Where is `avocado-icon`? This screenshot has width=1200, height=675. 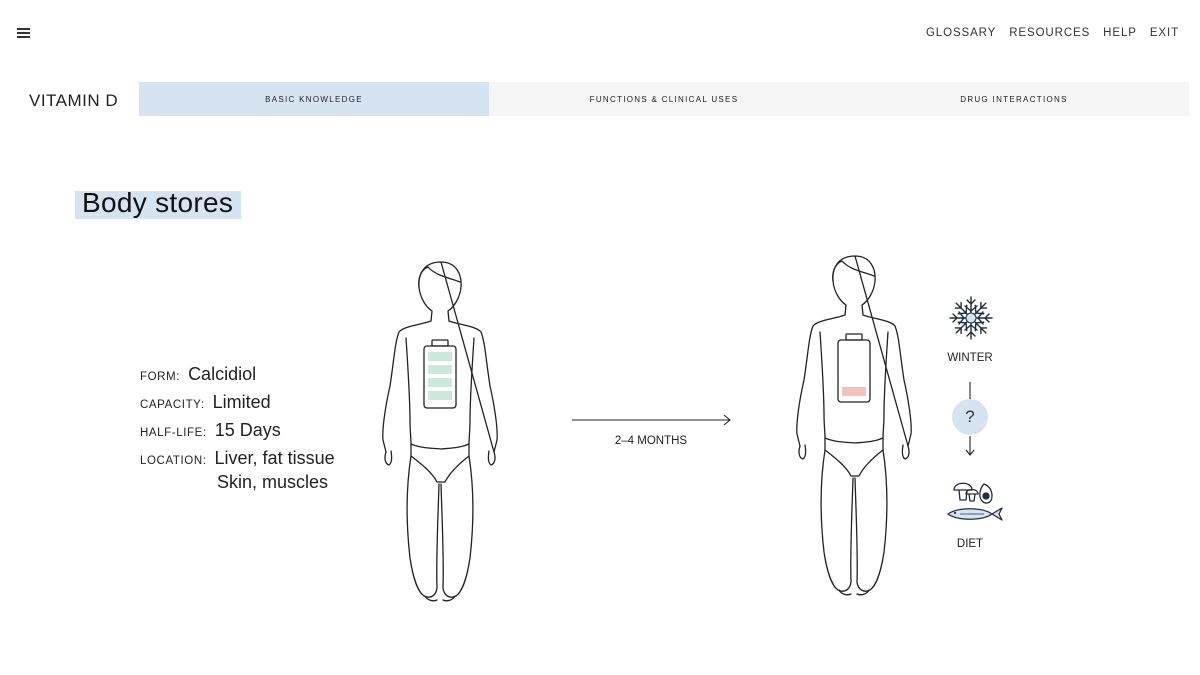 avocado-icon is located at coordinates (986, 493).